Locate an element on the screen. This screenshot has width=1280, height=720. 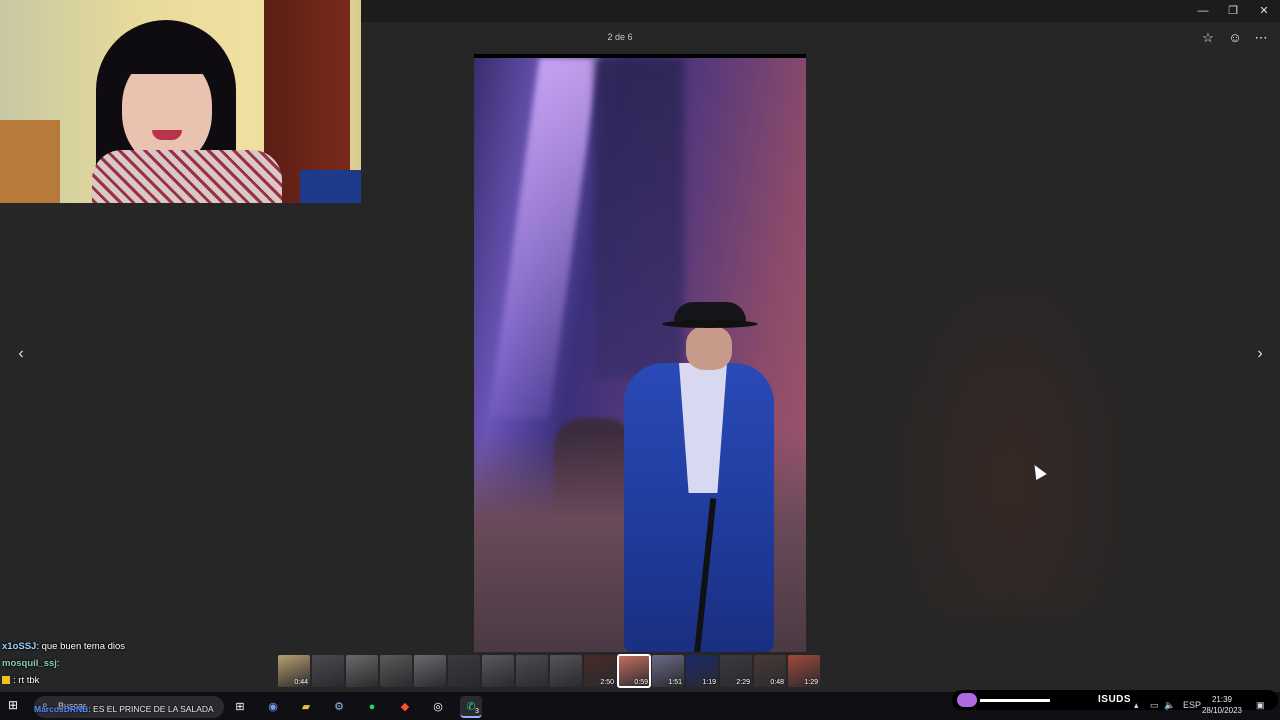
chat-badge-icon is located at coordinates (6, 680).